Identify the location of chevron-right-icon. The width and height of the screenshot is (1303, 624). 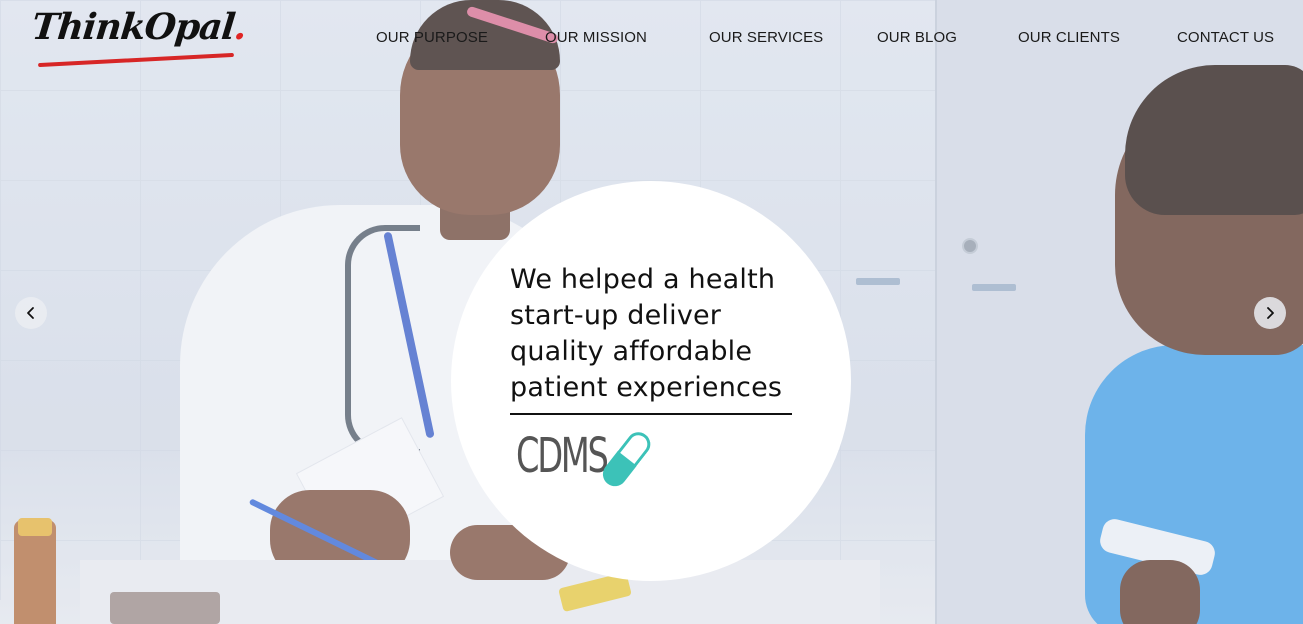
(1270, 313).